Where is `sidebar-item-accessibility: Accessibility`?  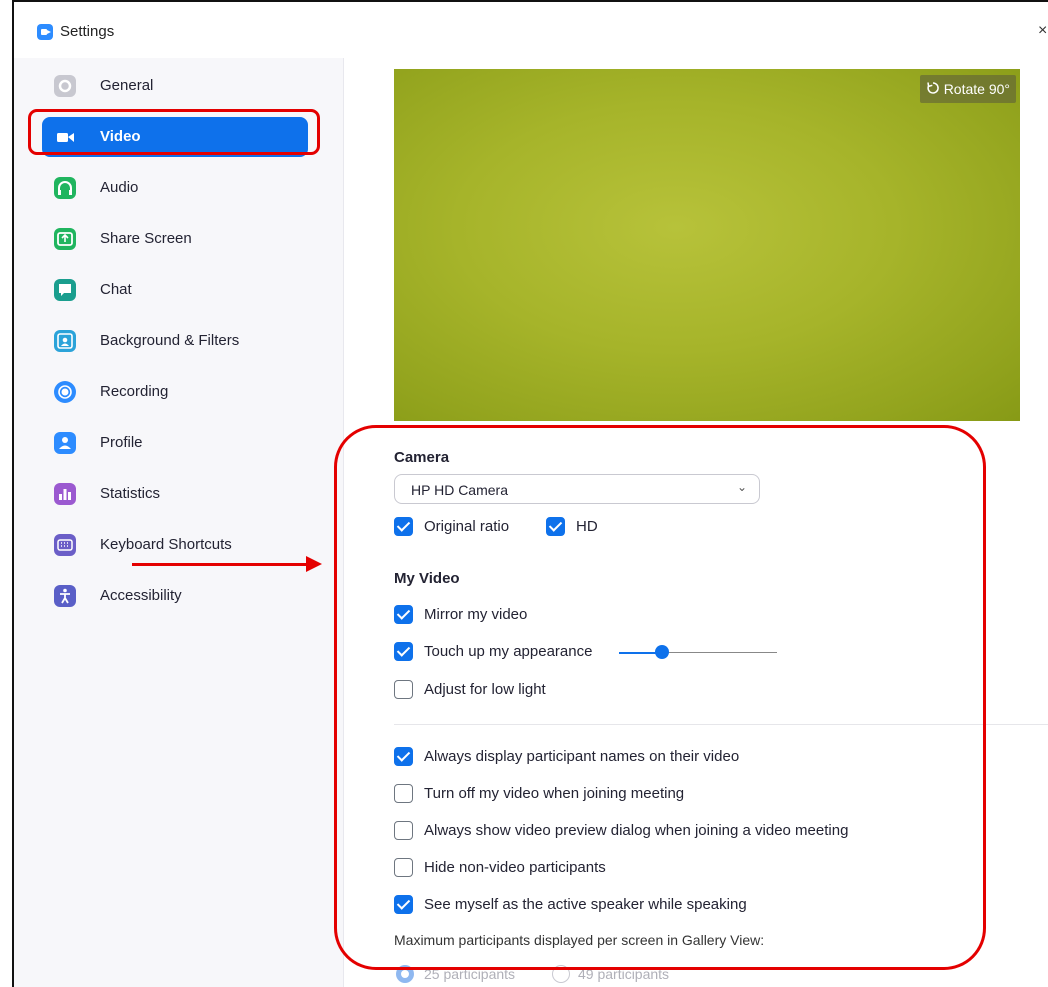 sidebar-item-accessibility: Accessibility is located at coordinates (175, 596).